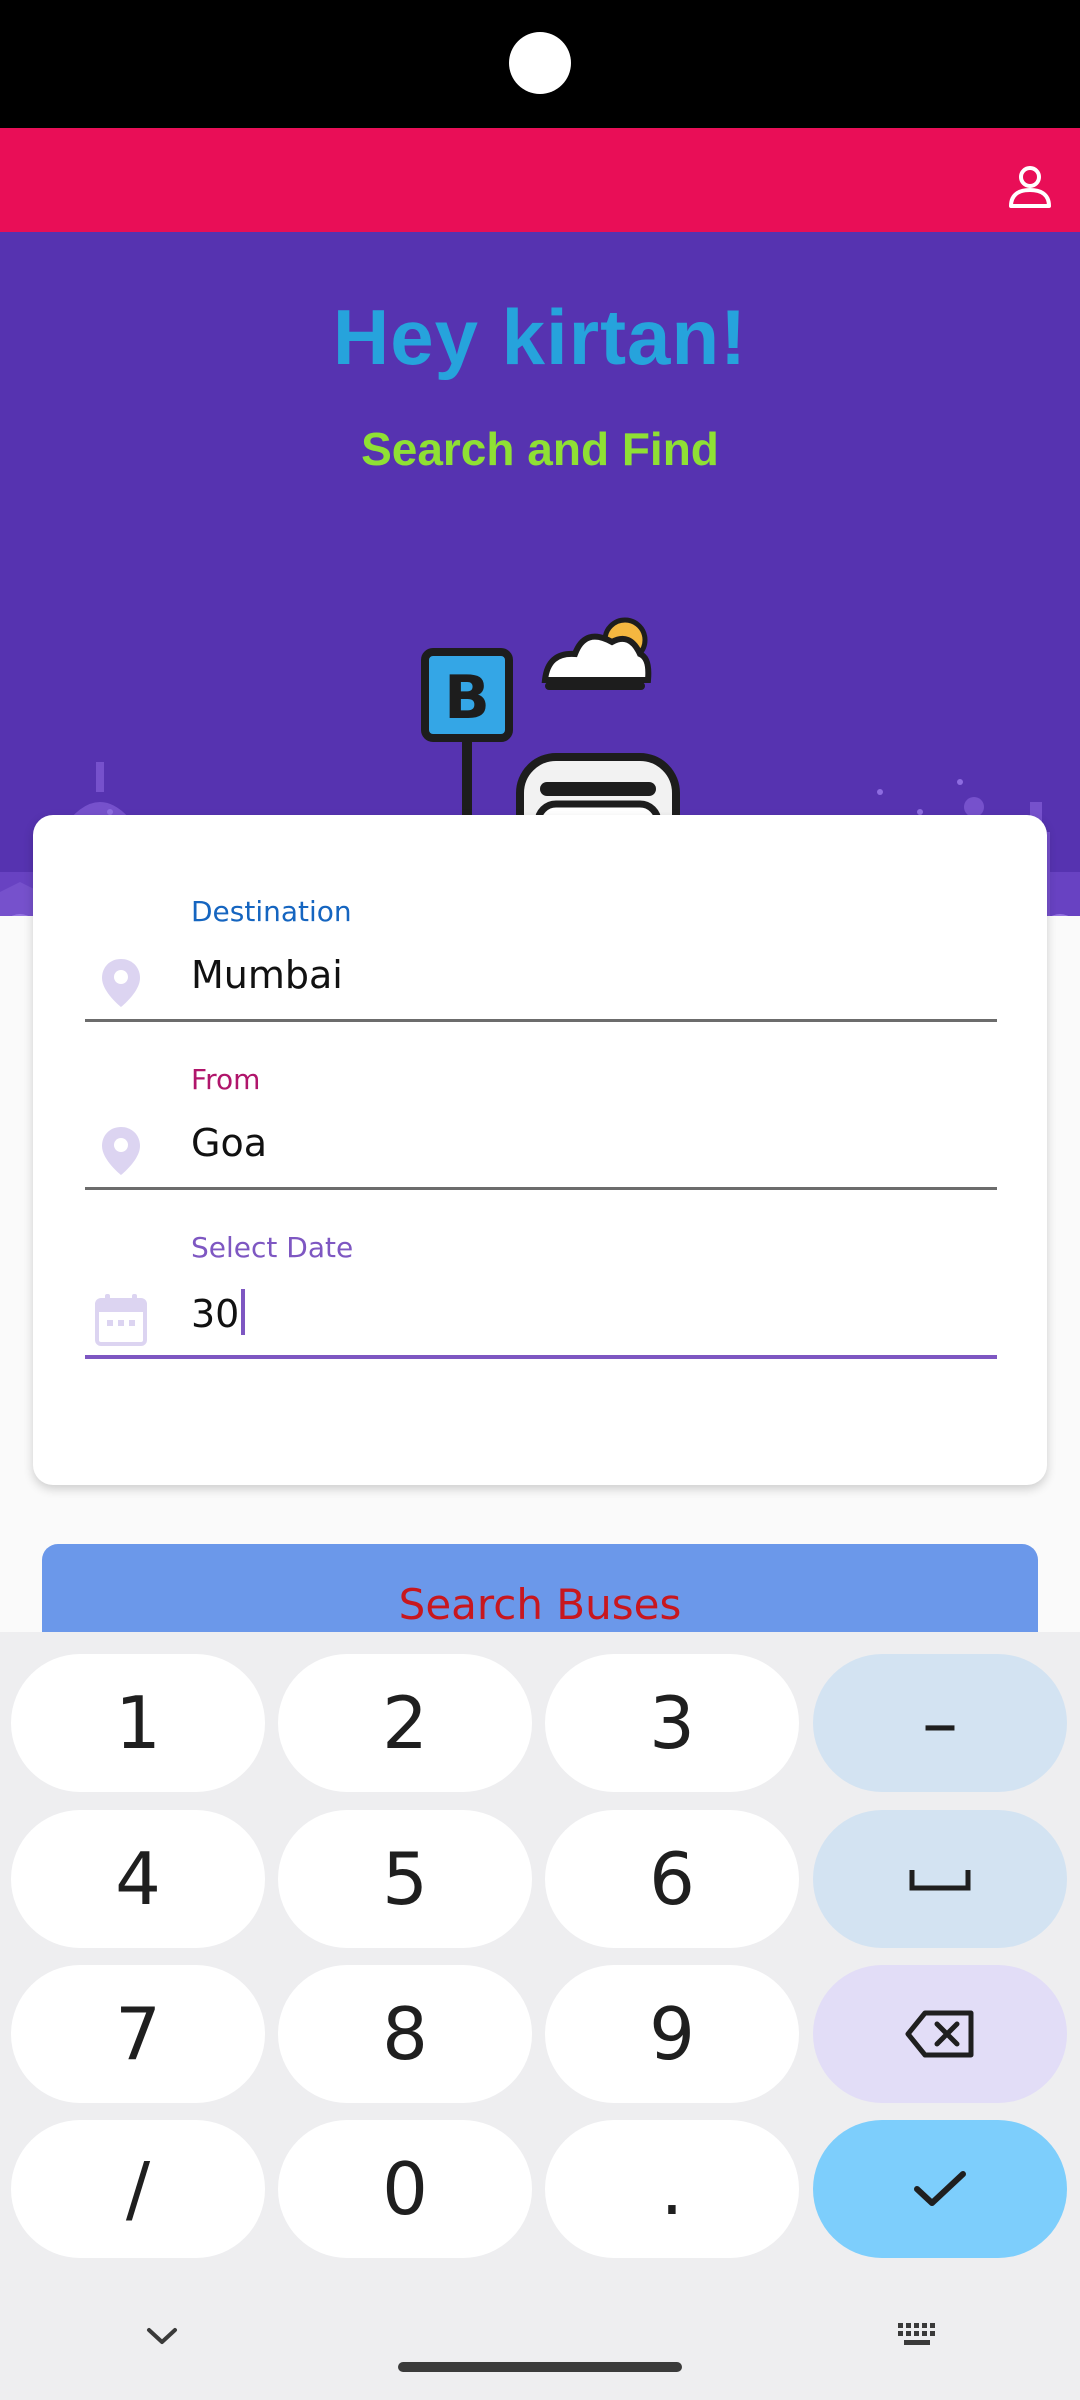 The image size is (1080, 2400). I want to click on app-bar, so click(540, 180).